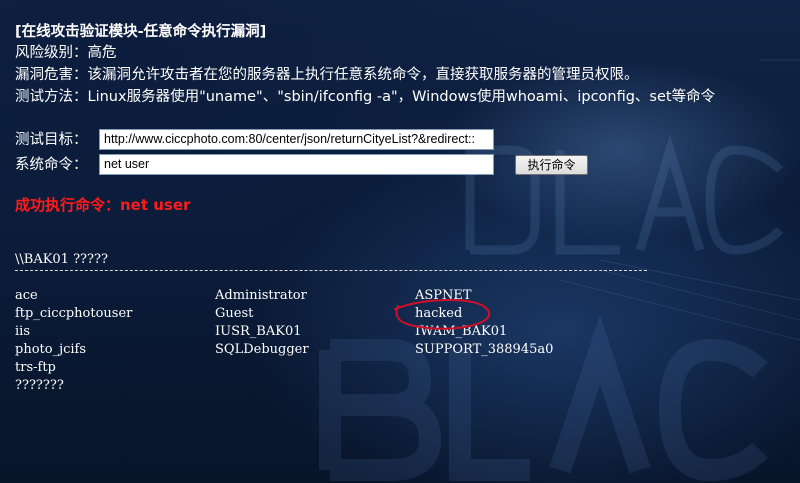 This screenshot has height=483, width=800. Describe the element at coordinates (262, 349) in the screenshot. I see `user-account: SQLDebugger` at that location.